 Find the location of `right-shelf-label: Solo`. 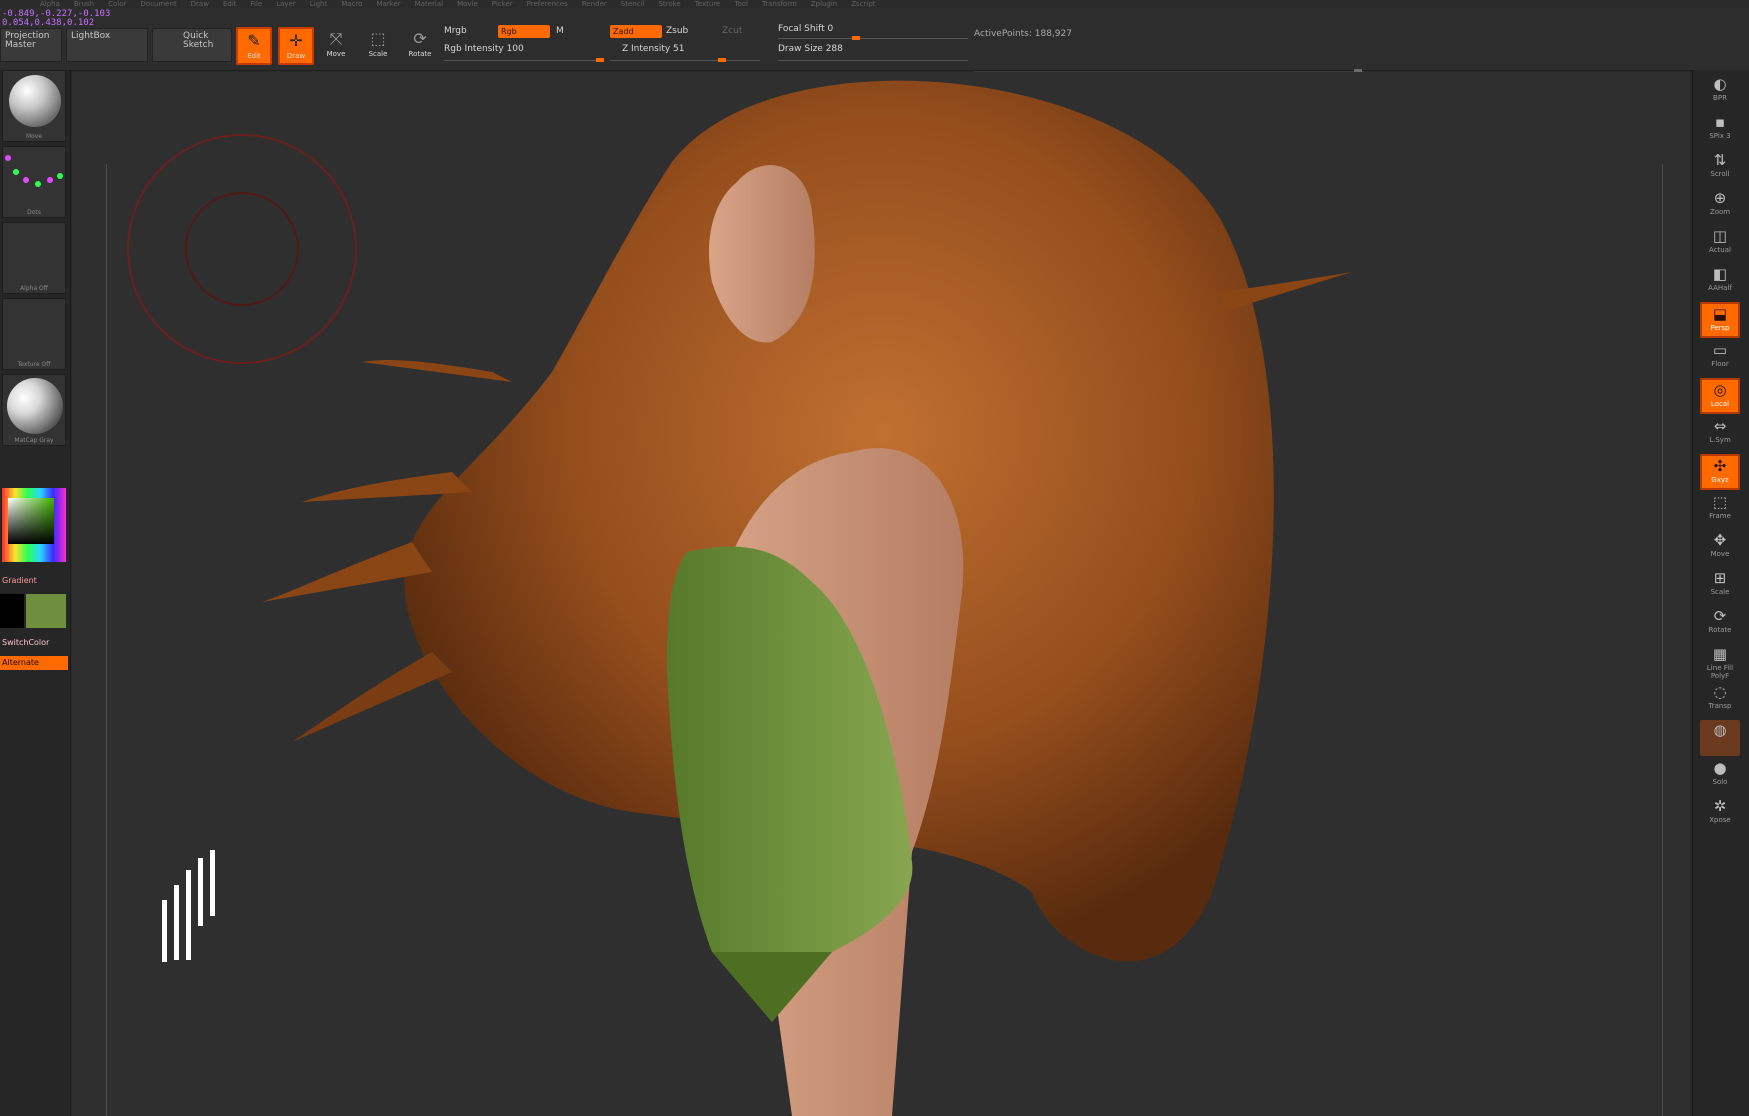

right-shelf-label: Solo is located at coordinates (1720, 782).